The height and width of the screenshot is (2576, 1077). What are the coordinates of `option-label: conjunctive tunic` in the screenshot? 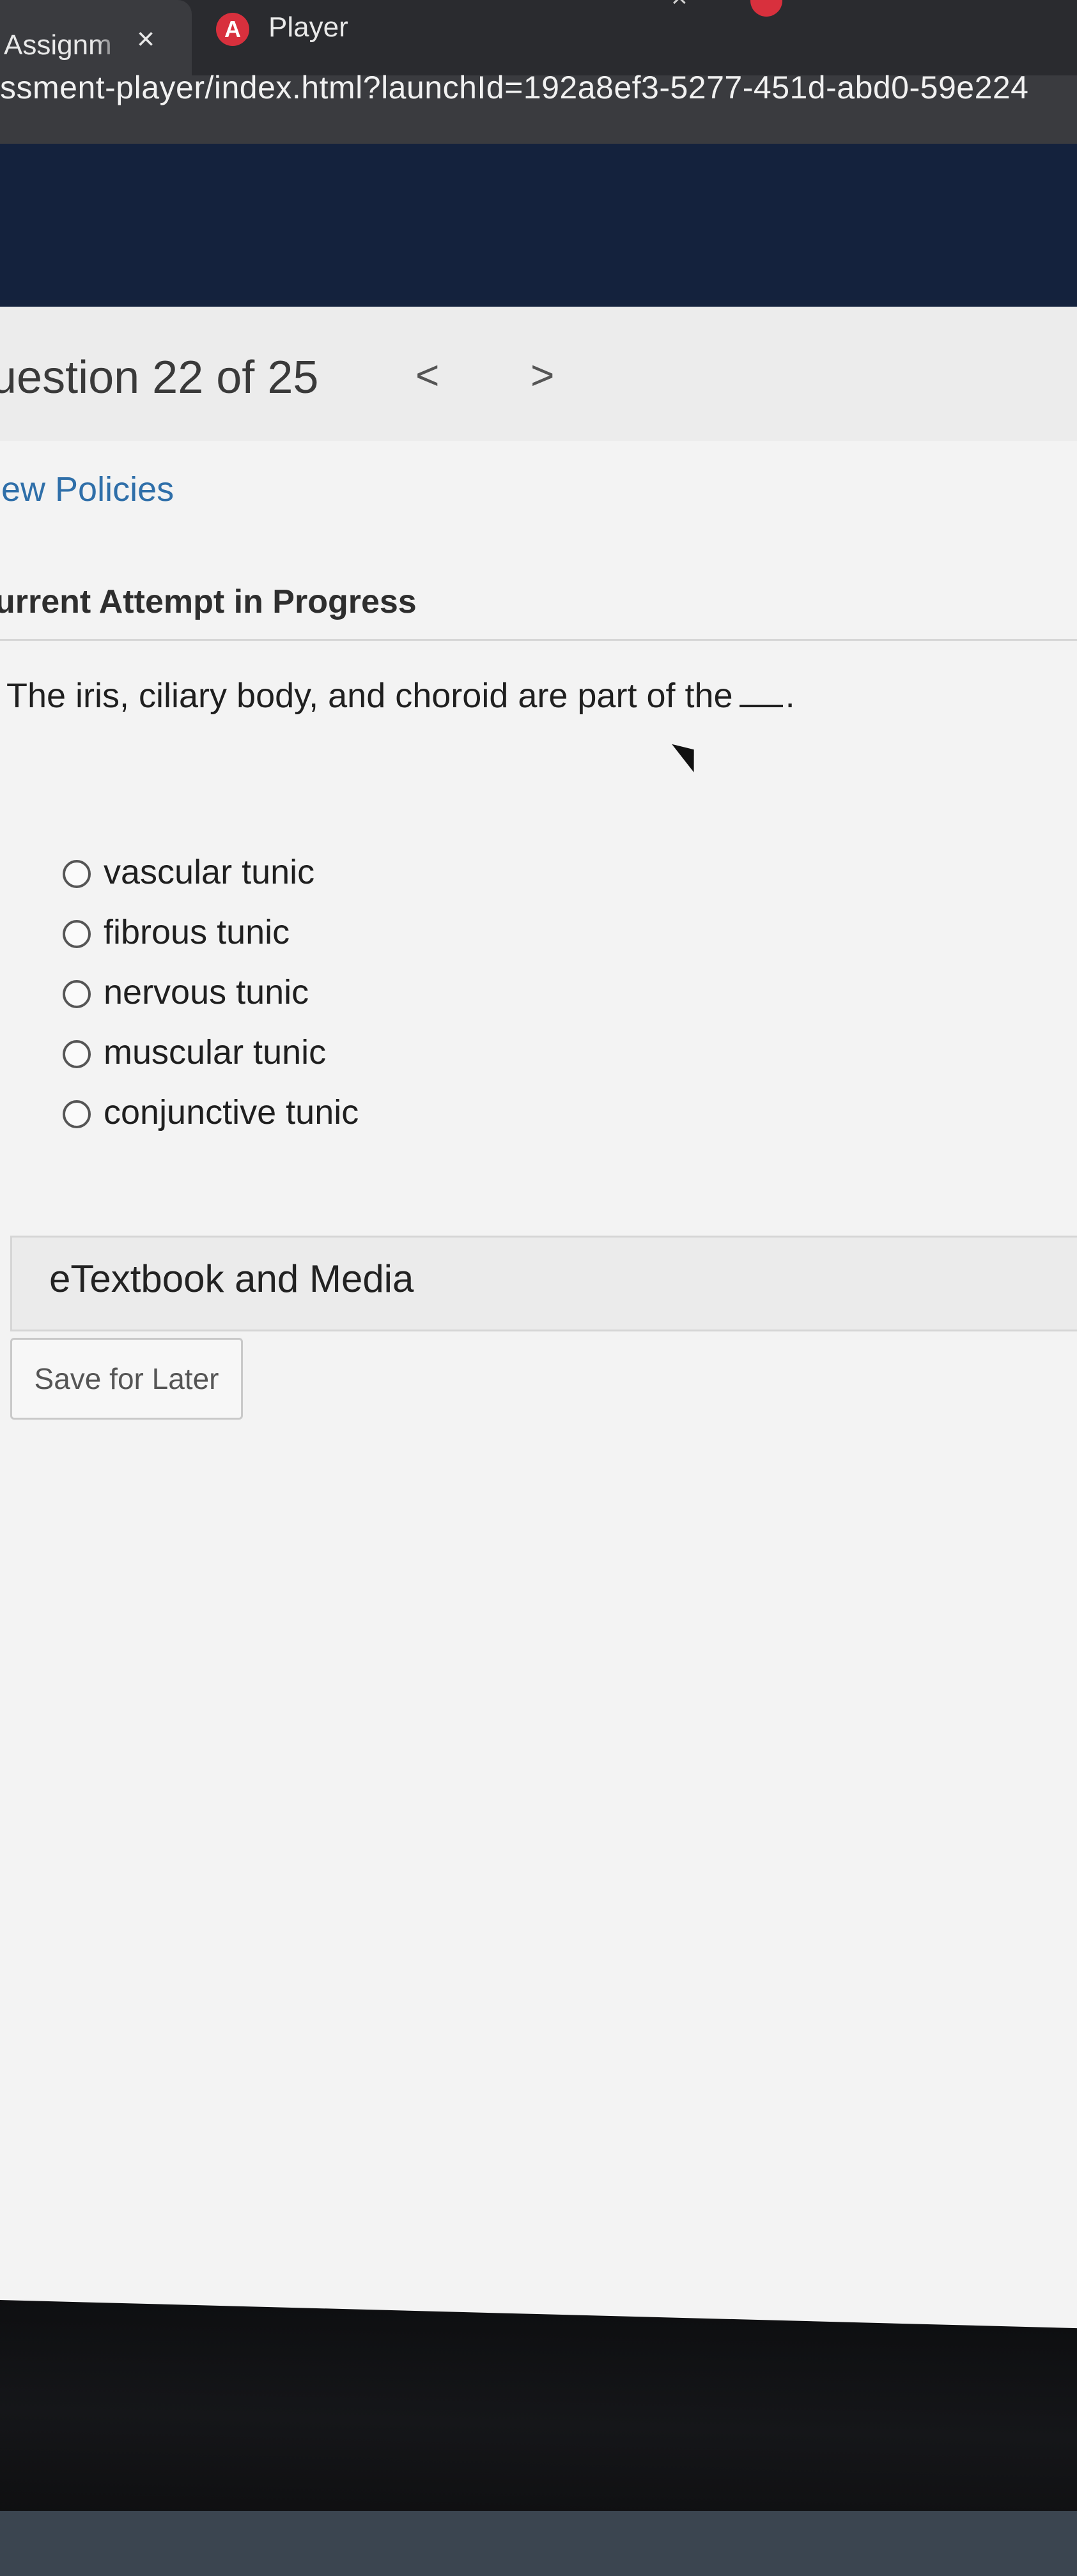 It's located at (232, 1112).